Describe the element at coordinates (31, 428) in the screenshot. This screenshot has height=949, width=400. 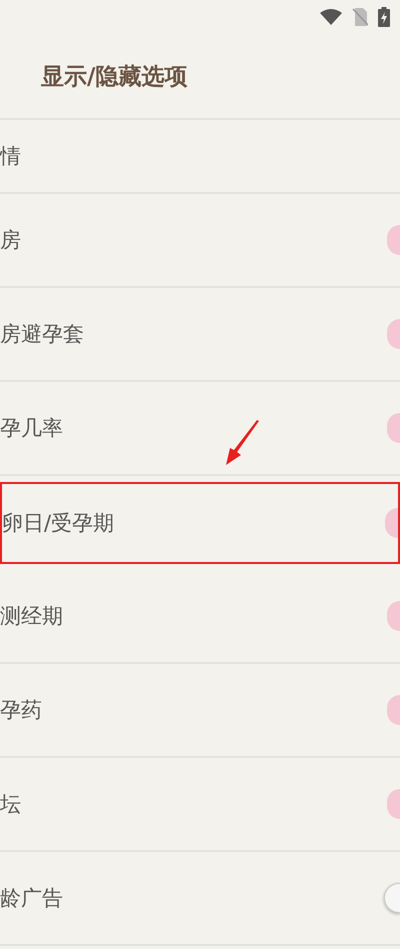
I see `option-label: 孕几率` at that location.